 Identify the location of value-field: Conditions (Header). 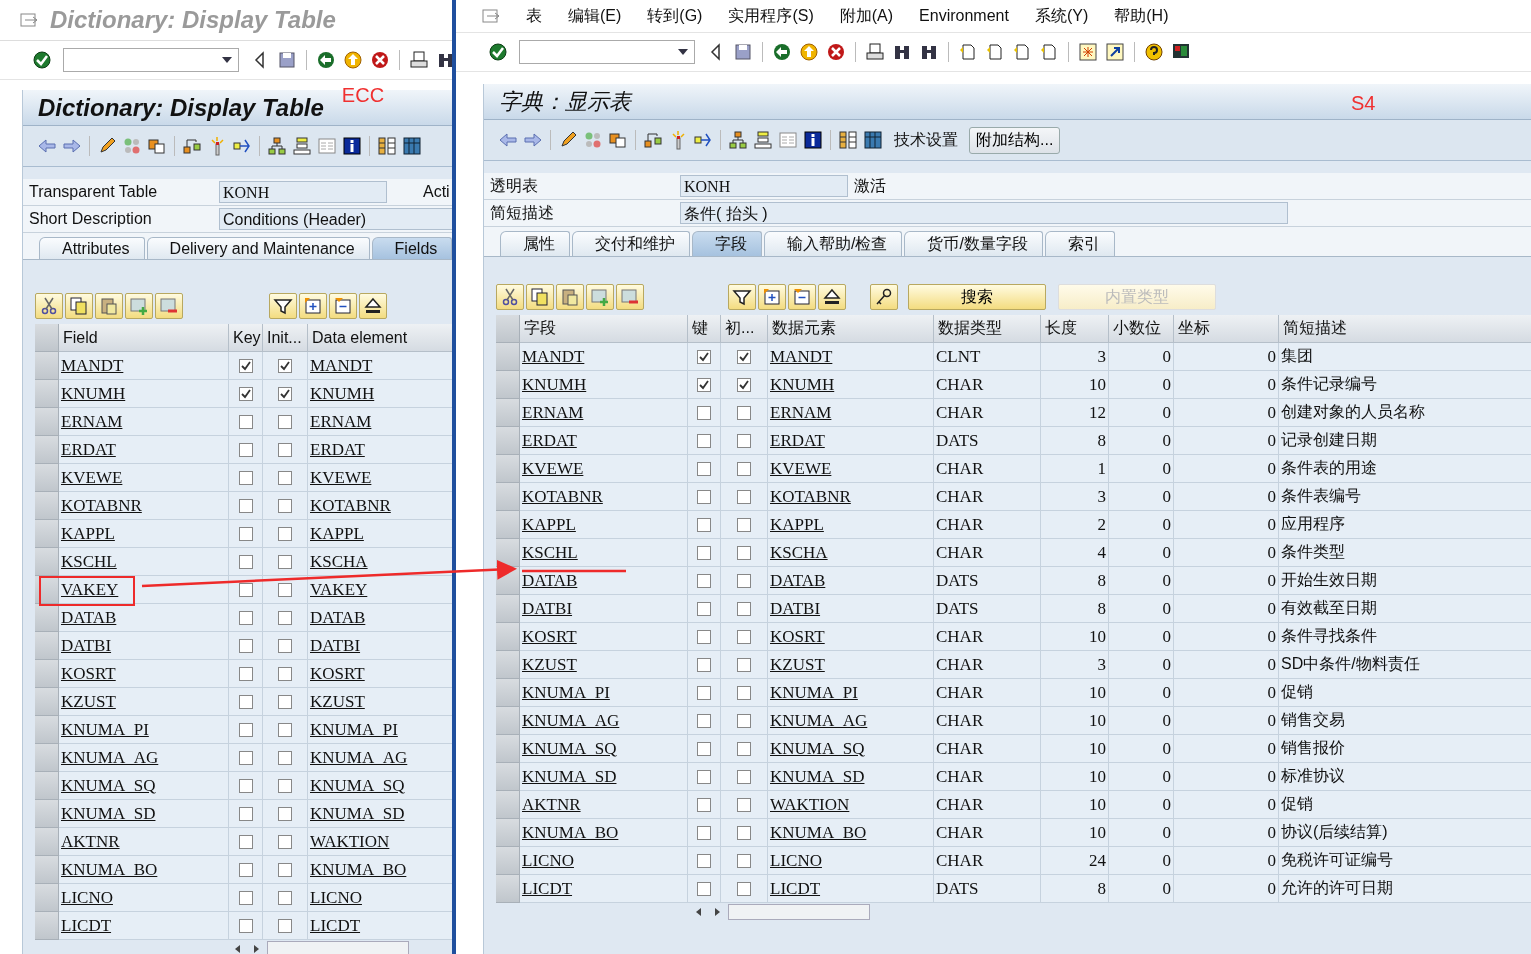
(335, 219).